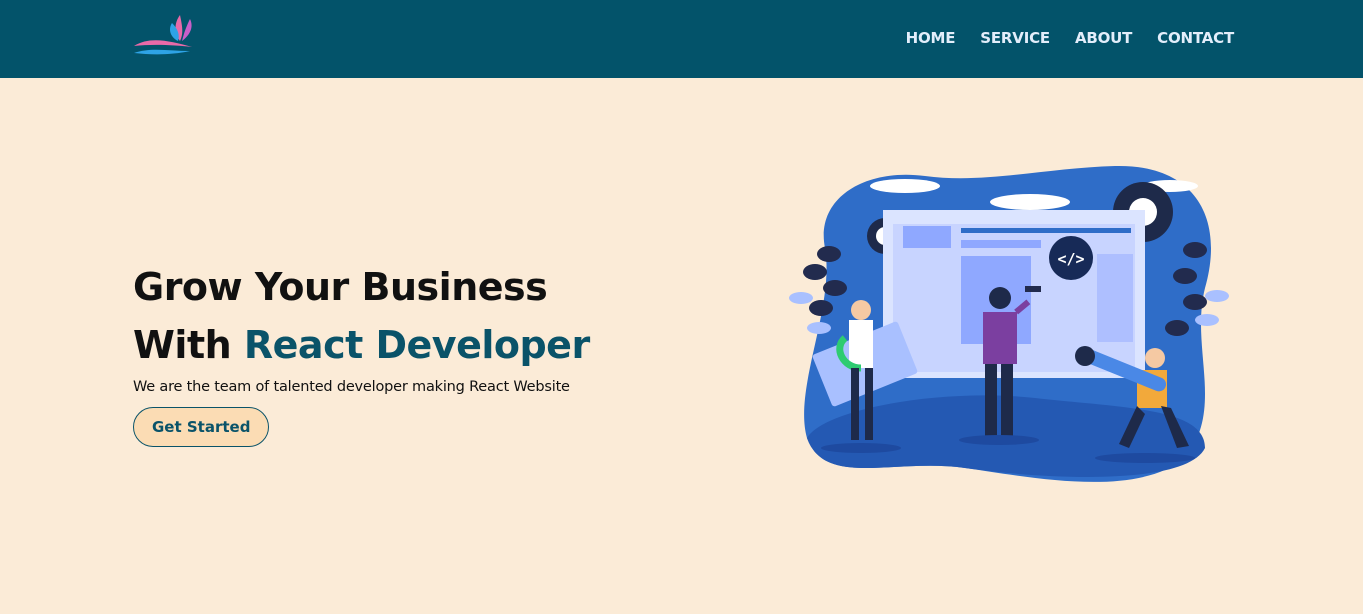 Image resolution: width=1363 pixels, height=614 pixels. I want to click on hero-title-line1: Grow Your Business, so click(340, 287).